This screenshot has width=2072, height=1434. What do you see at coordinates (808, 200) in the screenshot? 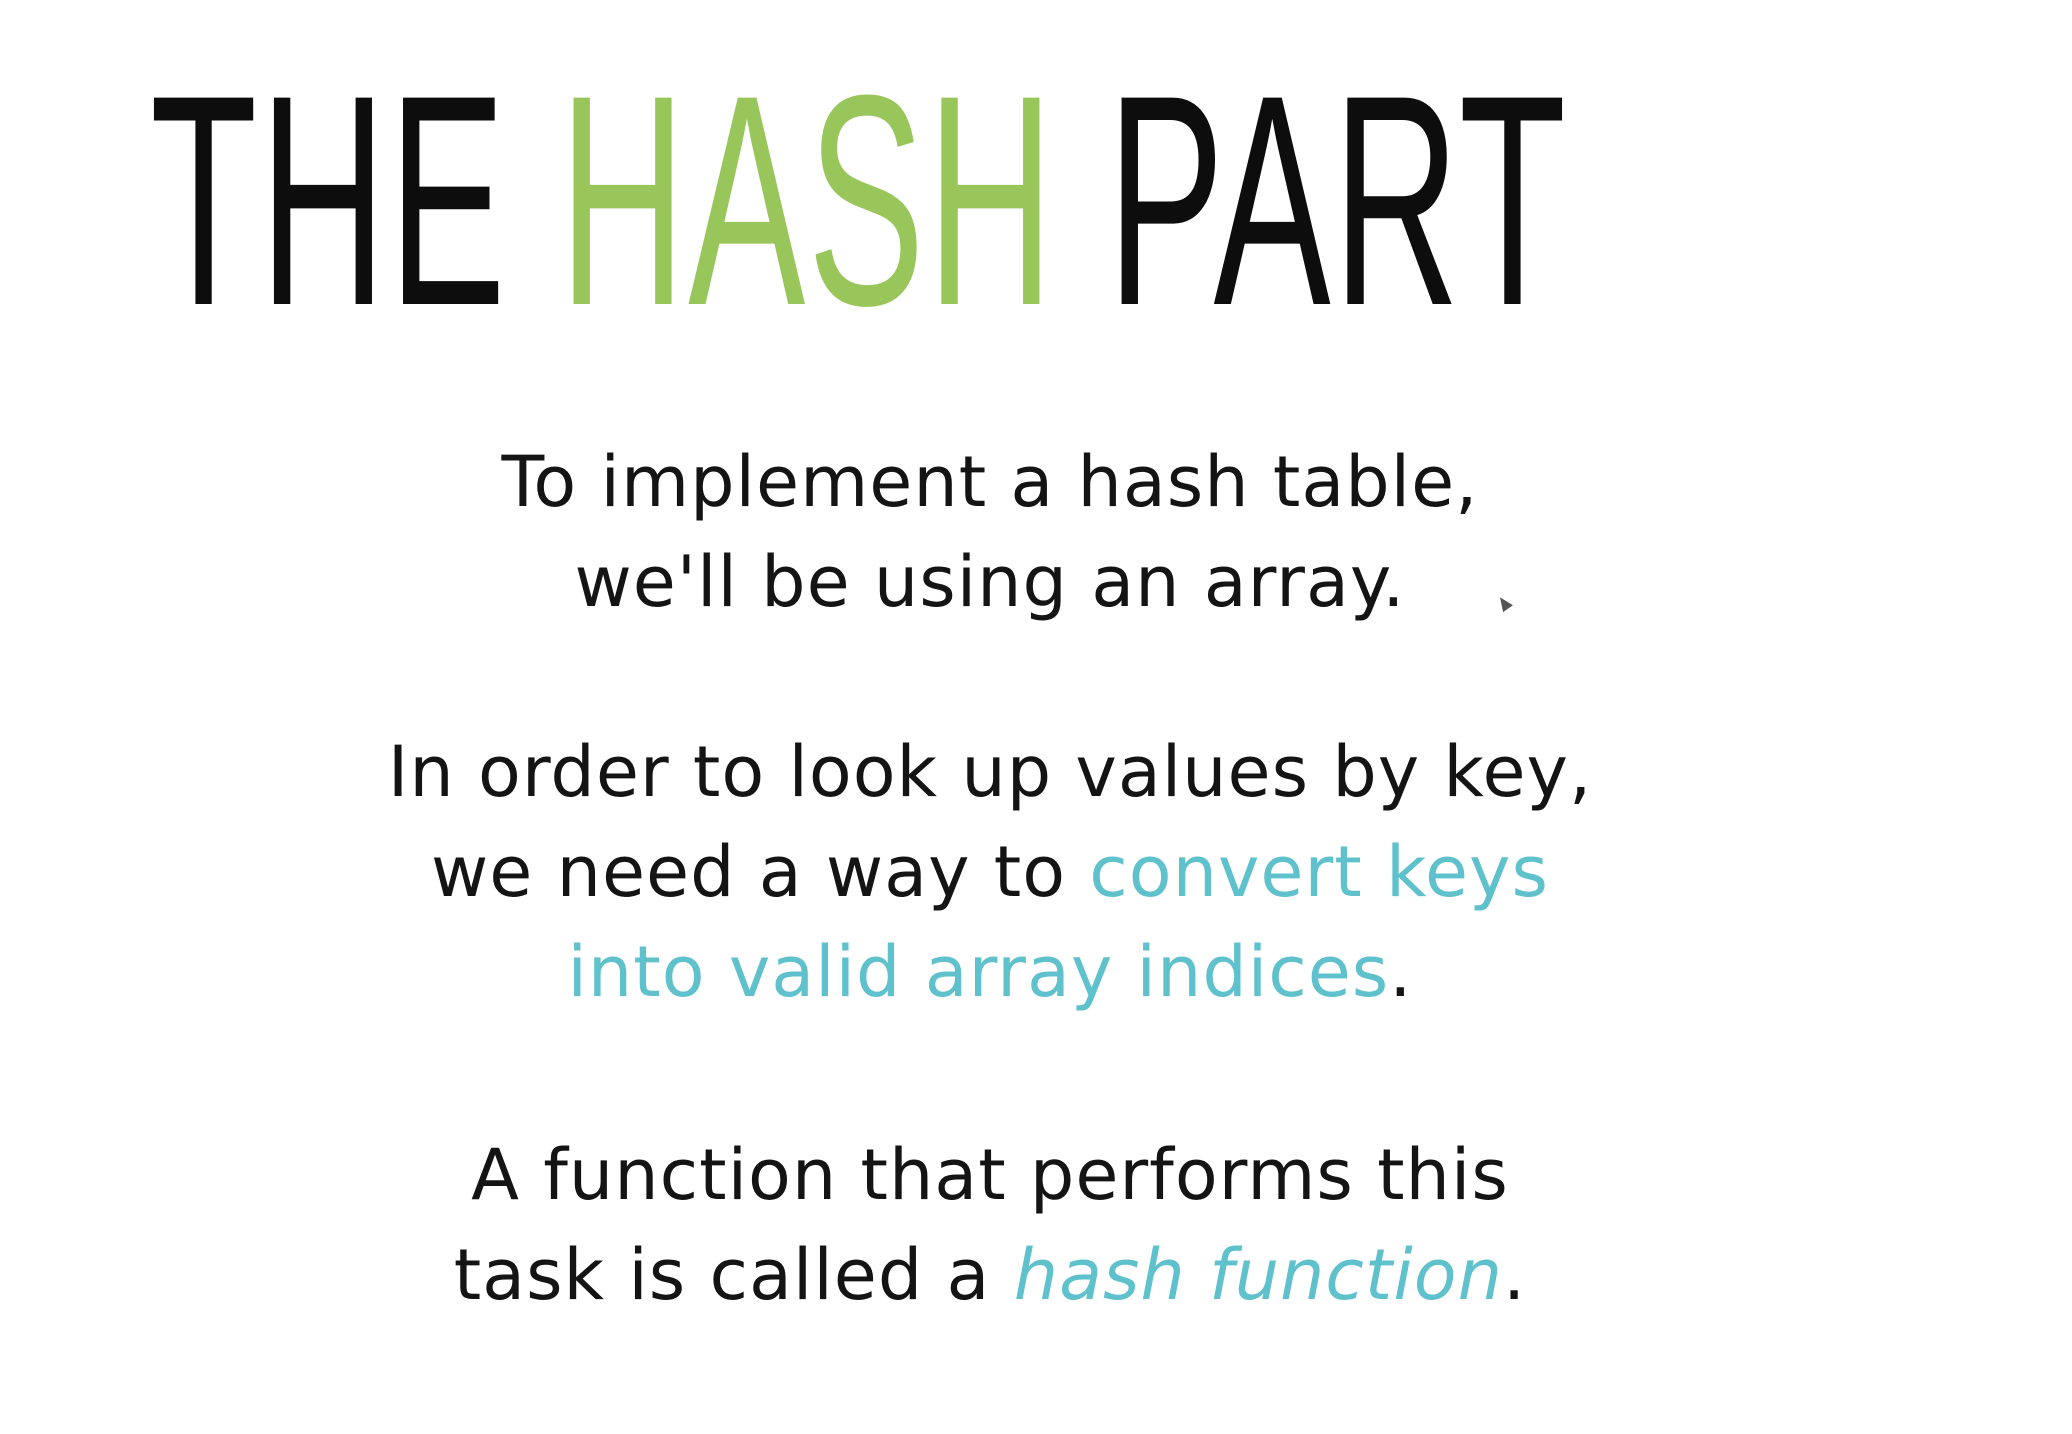
I see `title-word-hash: HASH` at bounding box center [808, 200].